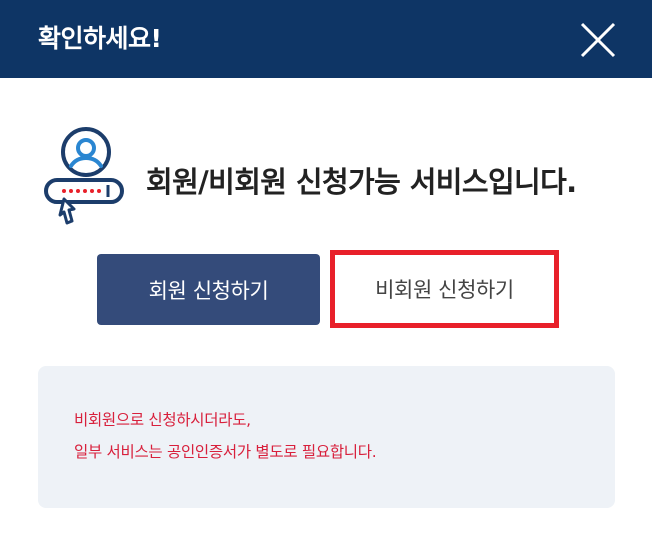  I want to click on notice-line-2: 일부 서비스는 공인인증서가 별도로 필요합니다., so click(225, 452).